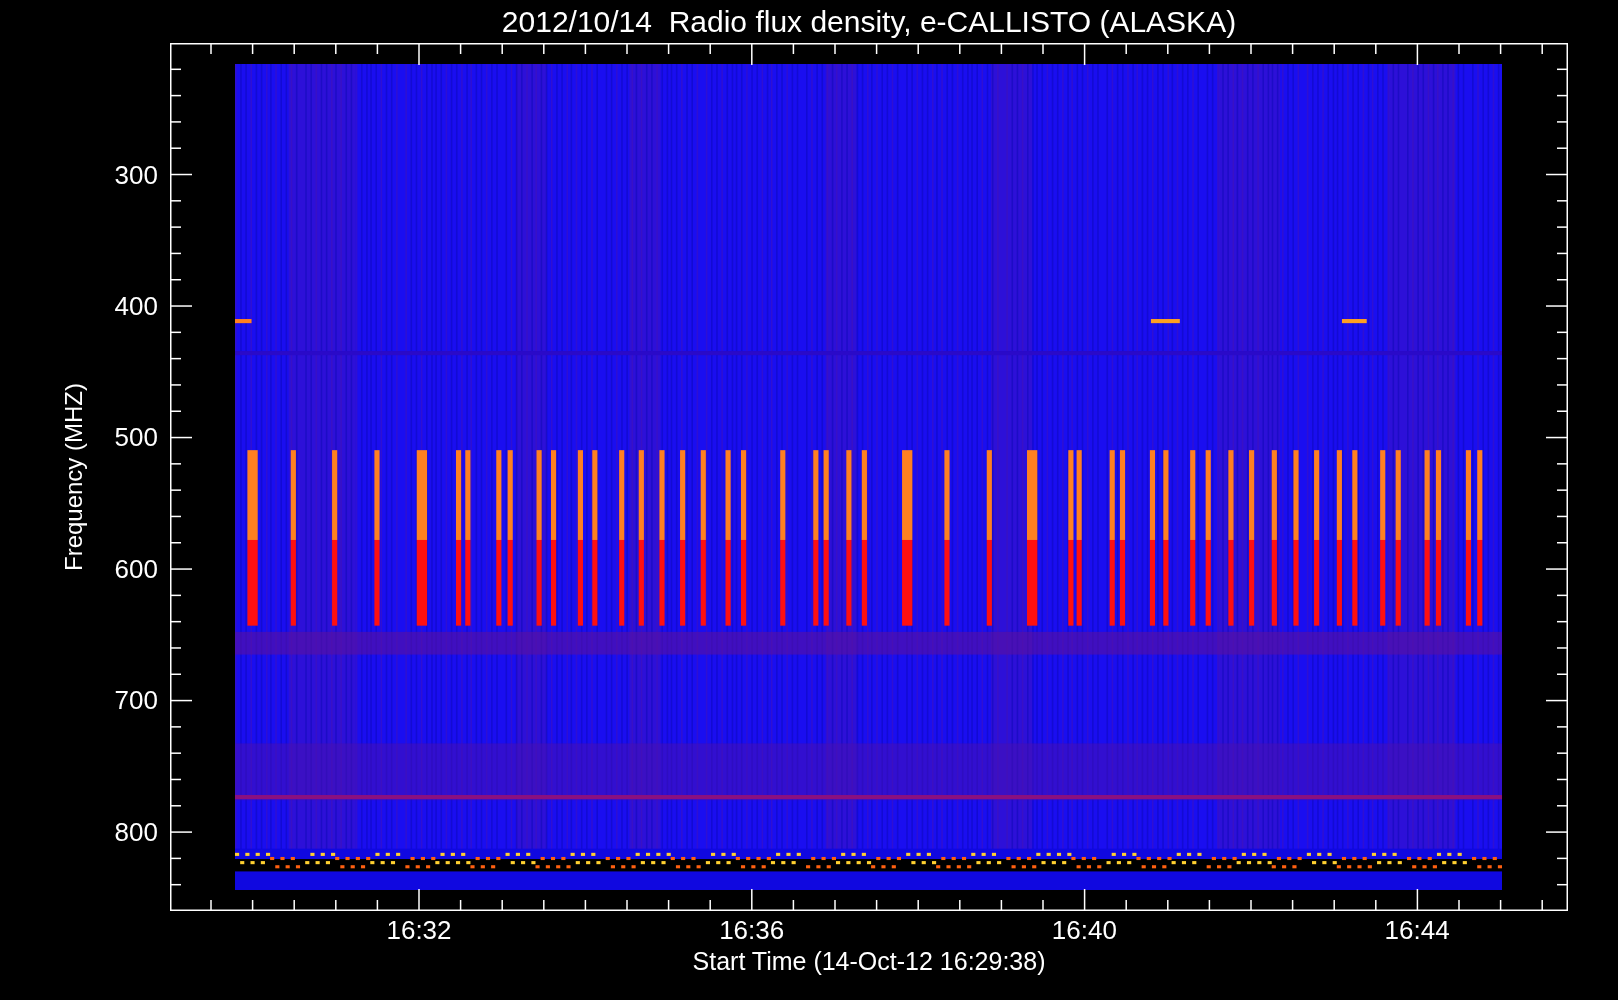 The width and height of the screenshot is (1618, 1000). I want to click on x-tick-label: 16:44, so click(1417, 930).